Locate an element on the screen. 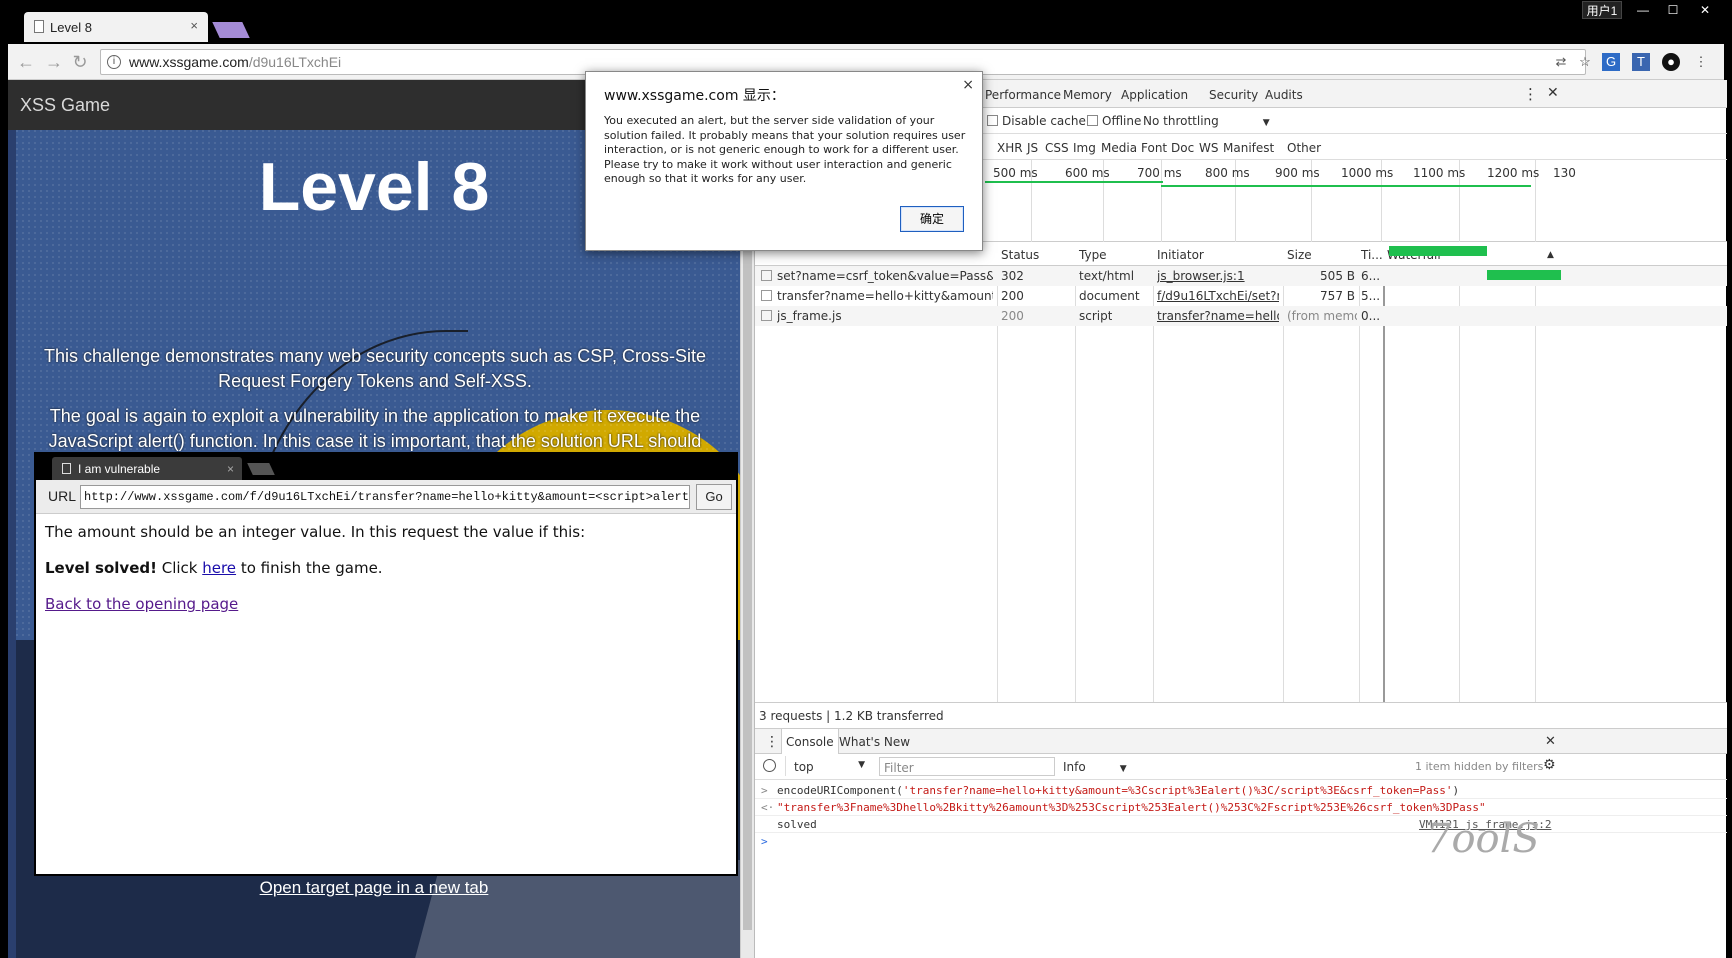 Image resolution: width=1732 pixels, height=958 pixels. brand-title: XSS Game is located at coordinates (65, 105).